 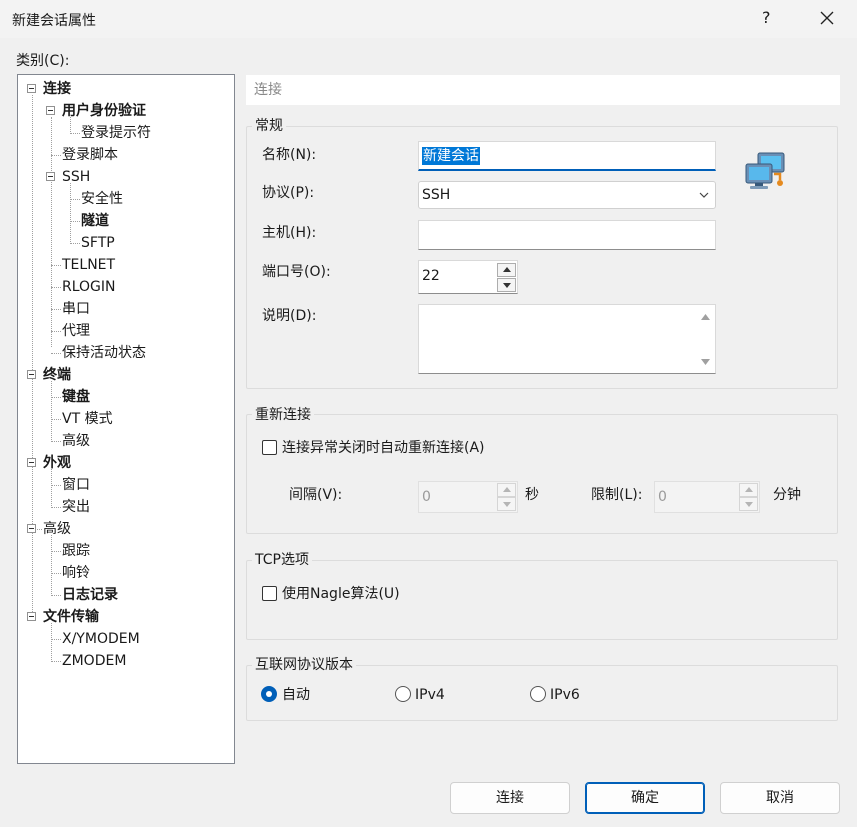 What do you see at coordinates (288, 193) in the screenshot?
I see `protocol-label: 协议(P):` at bounding box center [288, 193].